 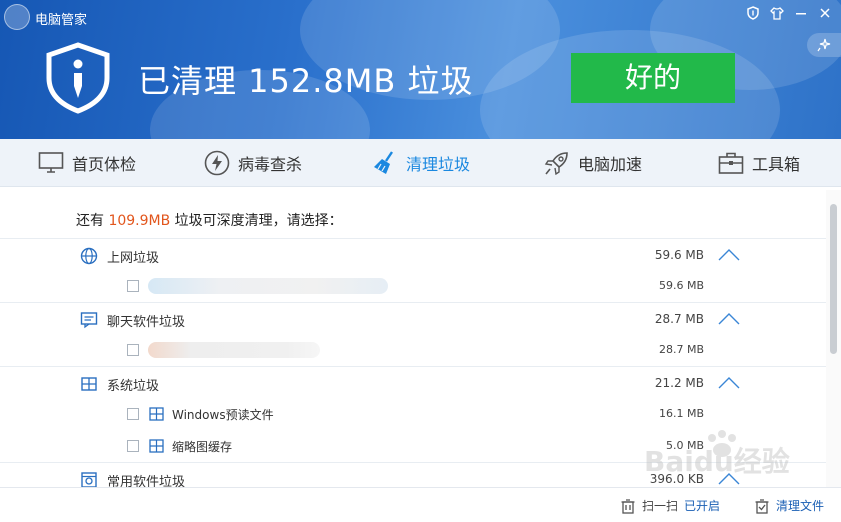 What do you see at coordinates (679, 383) in the screenshot?
I see `category-size: 21.2 MB` at bounding box center [679, 383].